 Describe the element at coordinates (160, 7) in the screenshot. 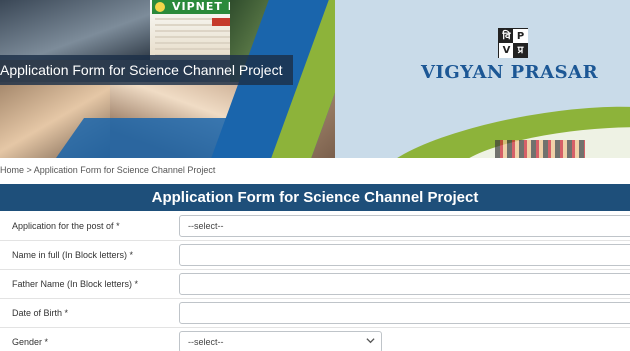

I see `news-emblem-icon` at that location.